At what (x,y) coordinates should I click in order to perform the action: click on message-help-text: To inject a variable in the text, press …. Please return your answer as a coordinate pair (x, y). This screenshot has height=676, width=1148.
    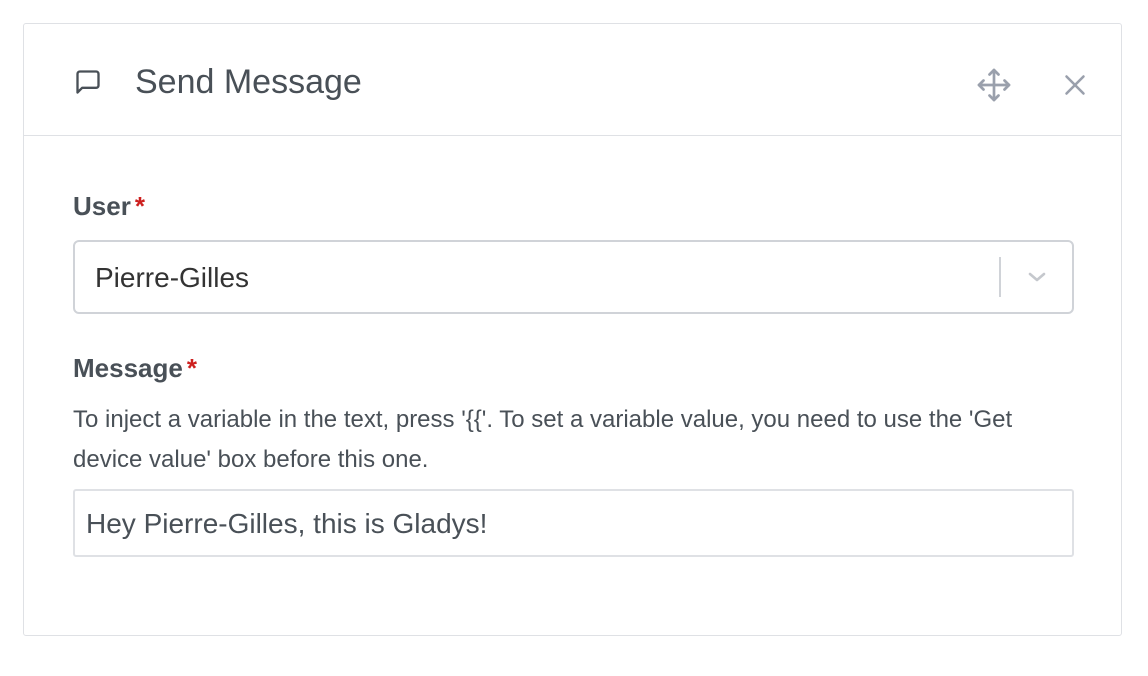
    Looking at the image, I should click on (543, 439).